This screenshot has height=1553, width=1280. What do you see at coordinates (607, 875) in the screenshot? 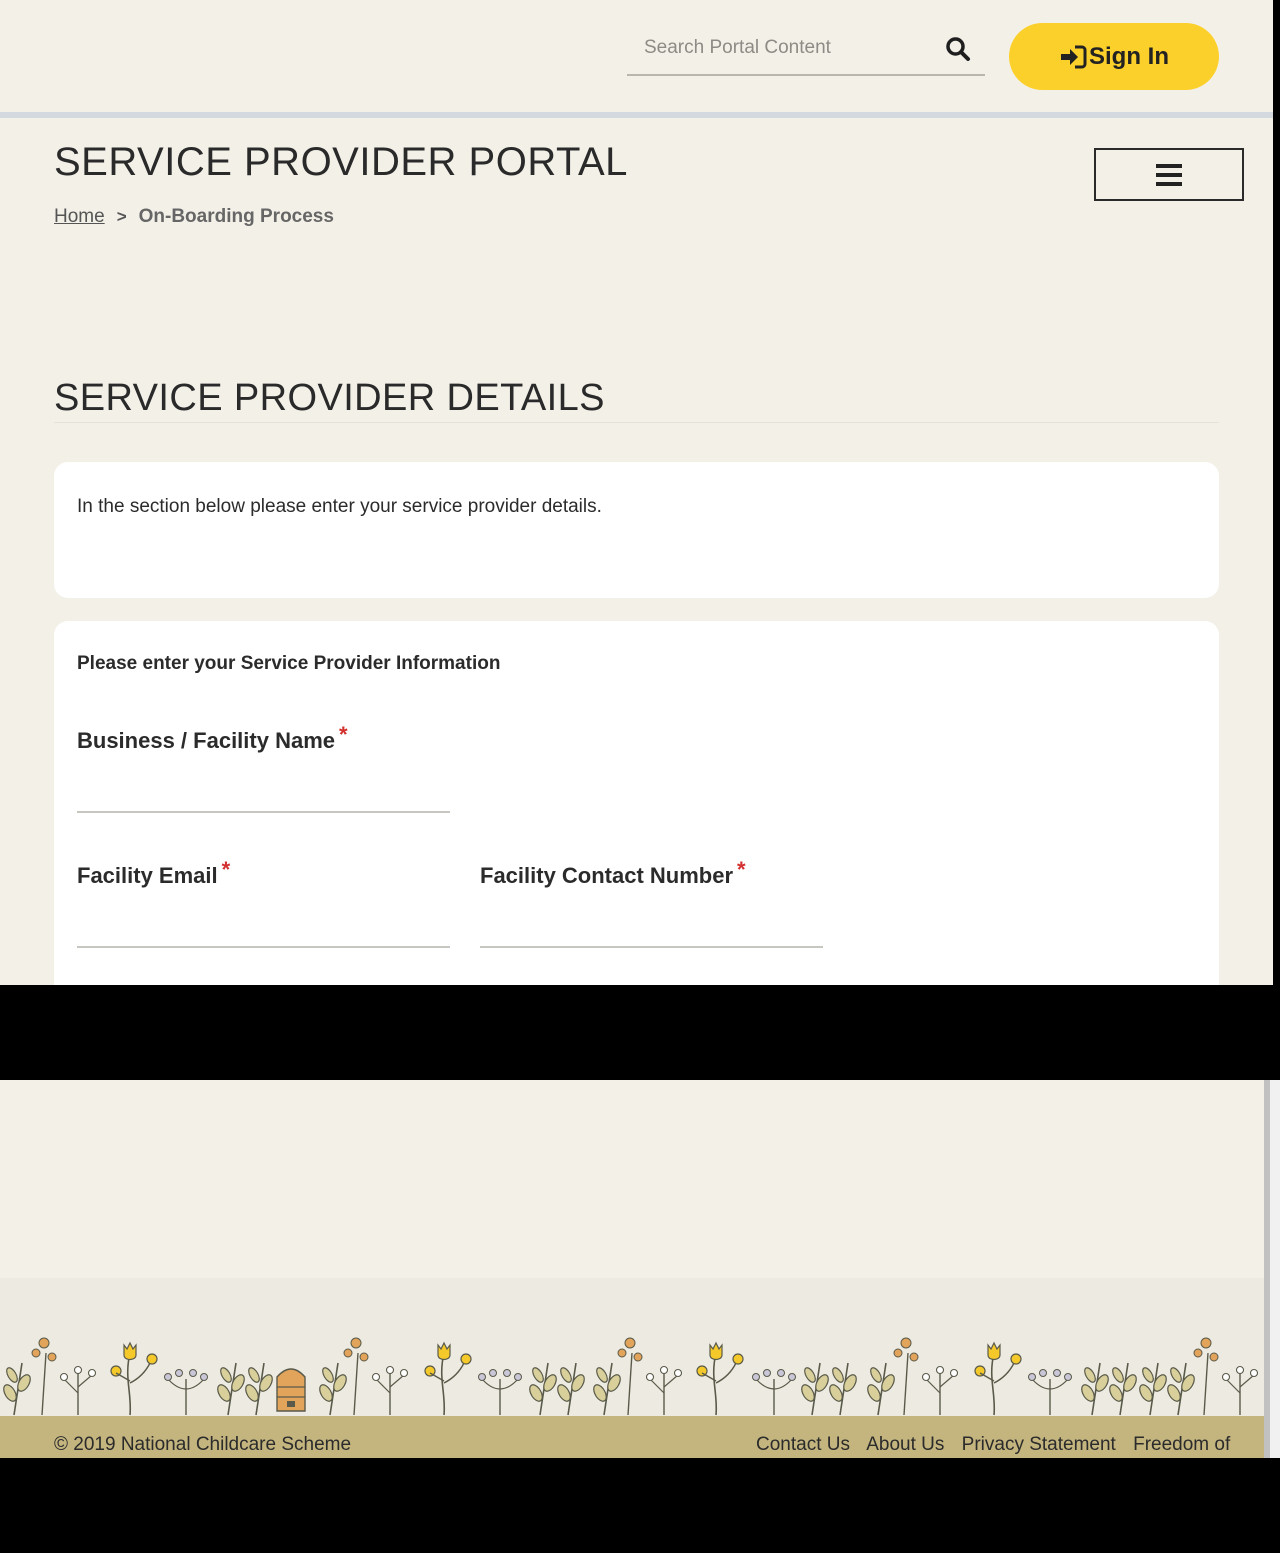
I see `facility-contact-label-text: Facility Contact Number` at bounding box center [607, 875].